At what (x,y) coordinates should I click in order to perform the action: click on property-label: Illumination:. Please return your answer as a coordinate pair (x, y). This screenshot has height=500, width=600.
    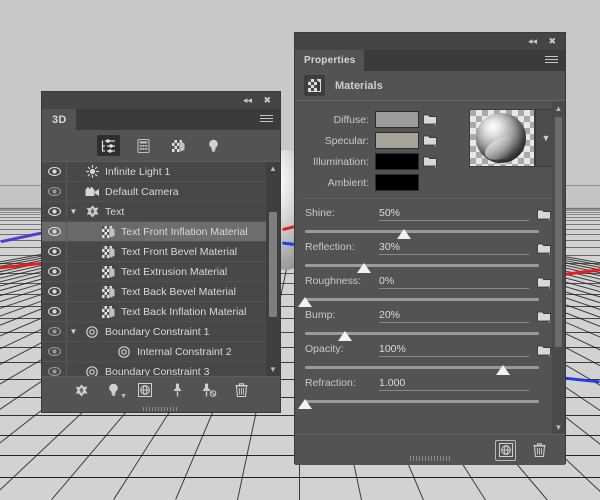
    Looking at the image, I should click on (340, 161).